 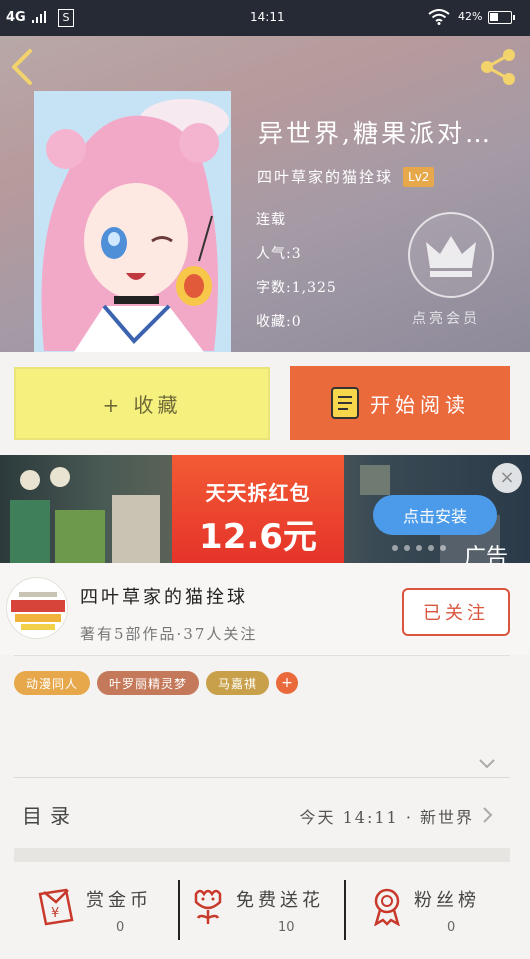 I want to click on author-card-summary: 著有5部作品·37人关注, so click(x=169, y=634).